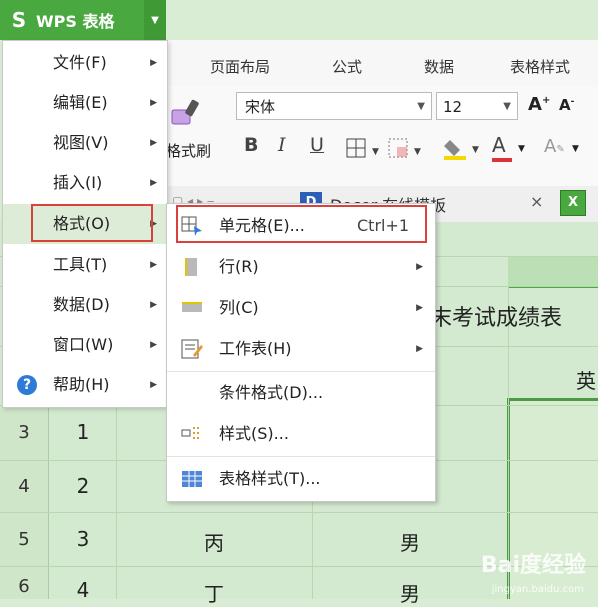 This screenshot has width=598, height=607. I want to click on row-icon, so click(191, 267).